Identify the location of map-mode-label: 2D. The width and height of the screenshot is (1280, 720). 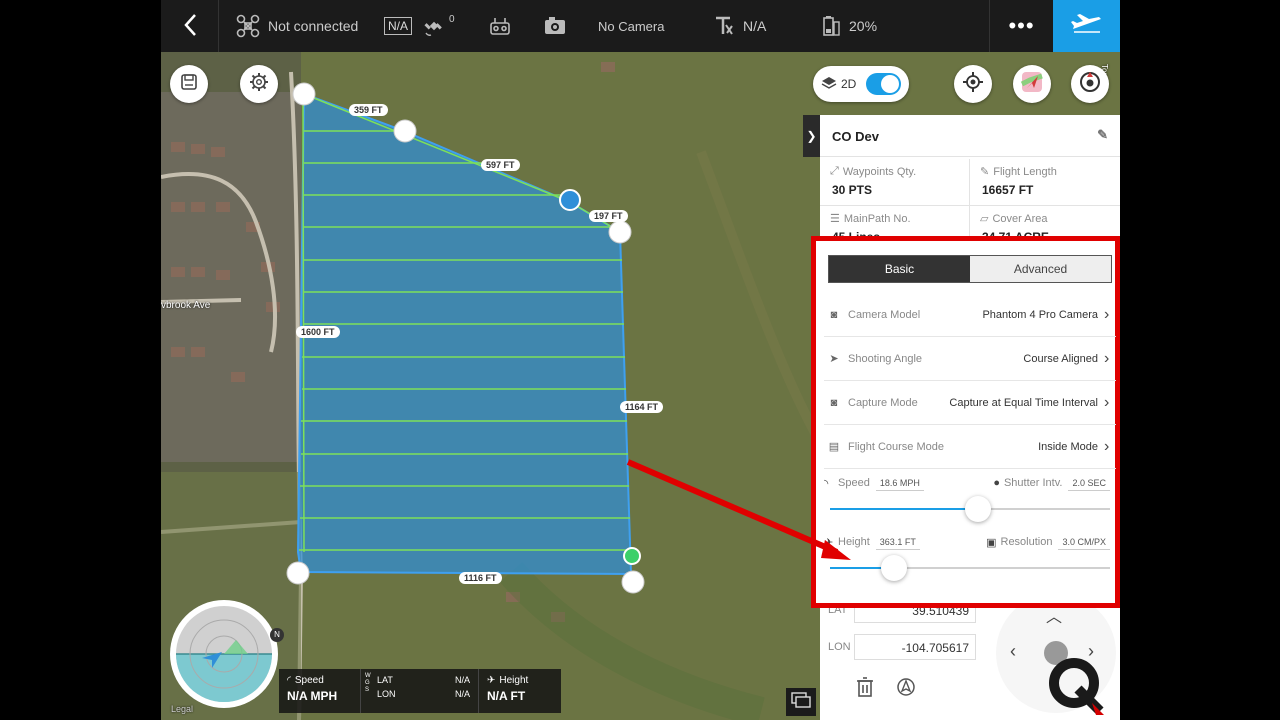
(849, 84).